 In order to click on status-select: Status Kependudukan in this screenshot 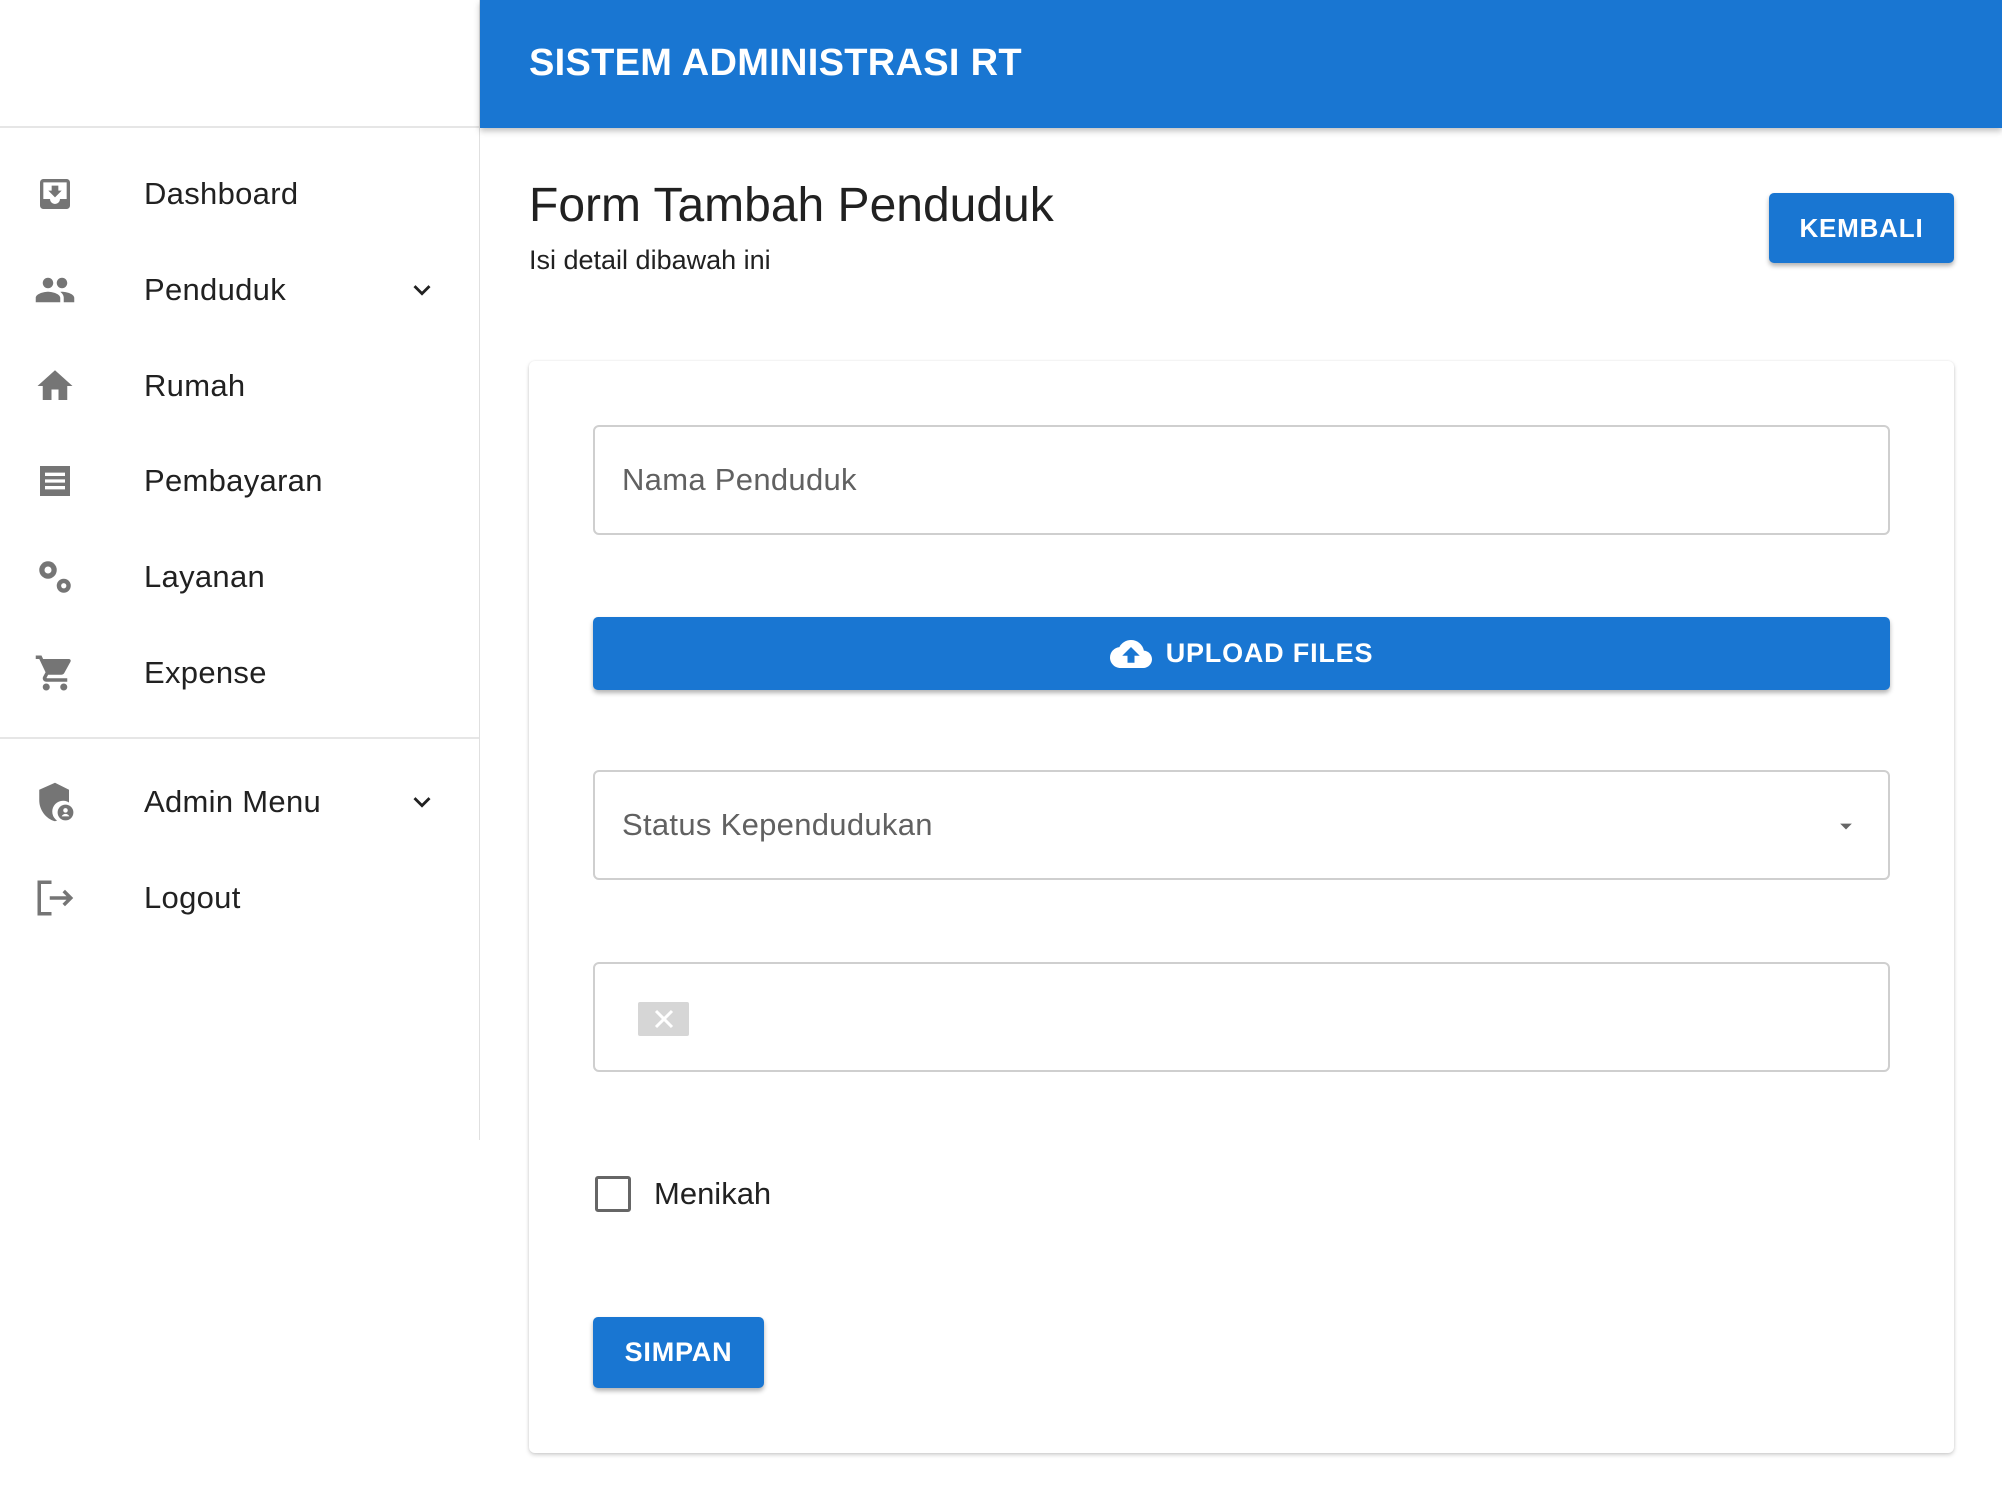, I will do `click(1241, 825)`.